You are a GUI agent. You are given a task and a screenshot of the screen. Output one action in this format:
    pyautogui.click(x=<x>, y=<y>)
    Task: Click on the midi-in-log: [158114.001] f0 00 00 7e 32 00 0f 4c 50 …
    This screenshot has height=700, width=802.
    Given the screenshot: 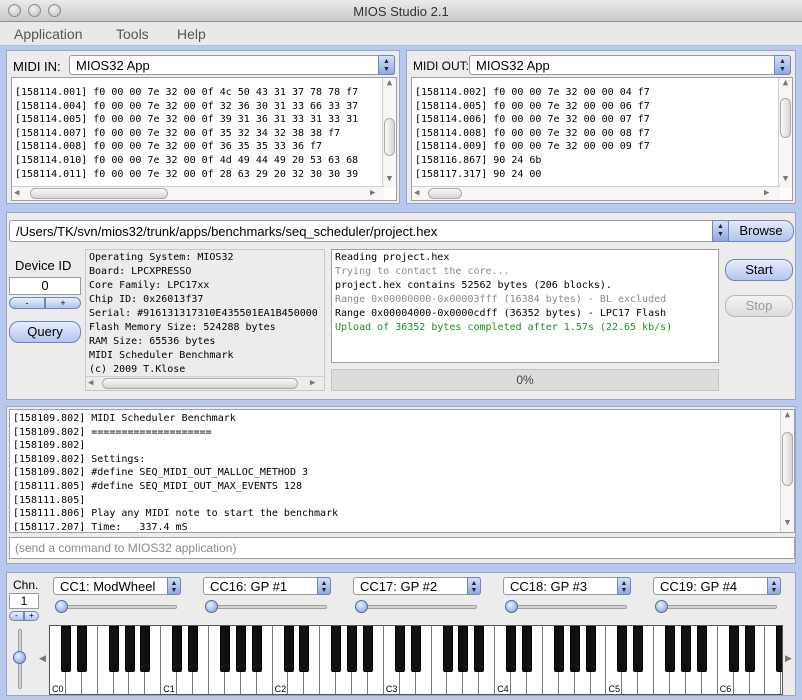 What is the action you would take?
    pyautogui.click(x=204, y=139)
    